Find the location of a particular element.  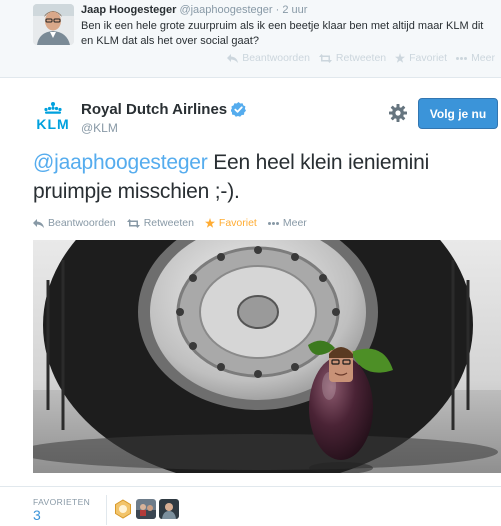

reply-actions: Beantwoorden Retweeten Favoriet Meer is located at coordinates (361, 58).